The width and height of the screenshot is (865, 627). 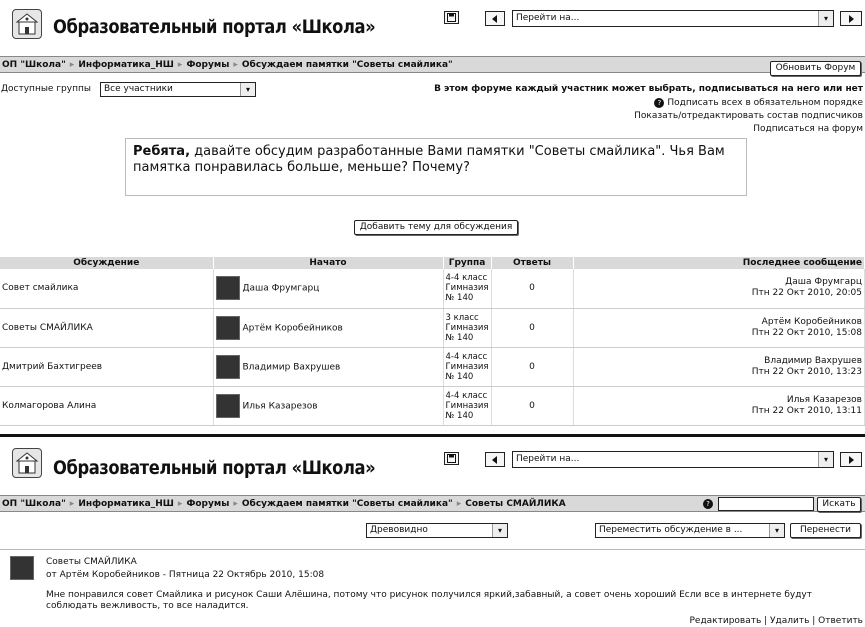 I want to click on update-forum-button: Обновить Форум, so click(x=815, y=68).